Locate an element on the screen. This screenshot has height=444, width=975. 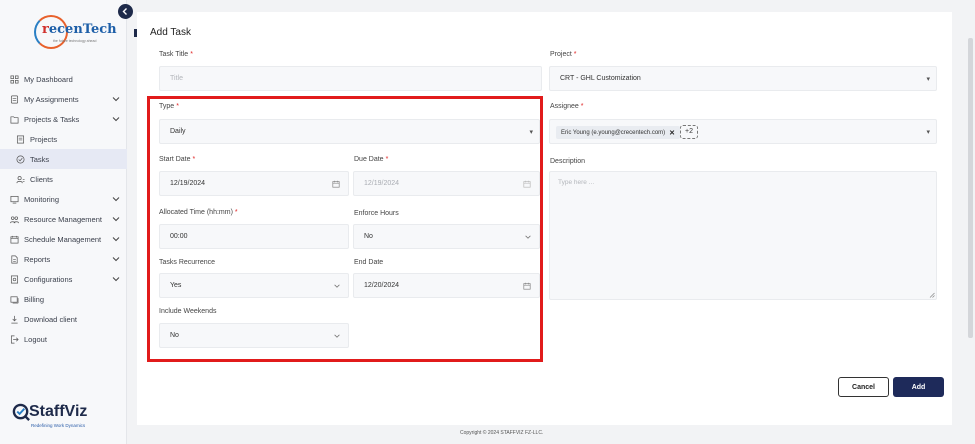
sidebar-item-label: Projects is located at coordinates (44, 139).